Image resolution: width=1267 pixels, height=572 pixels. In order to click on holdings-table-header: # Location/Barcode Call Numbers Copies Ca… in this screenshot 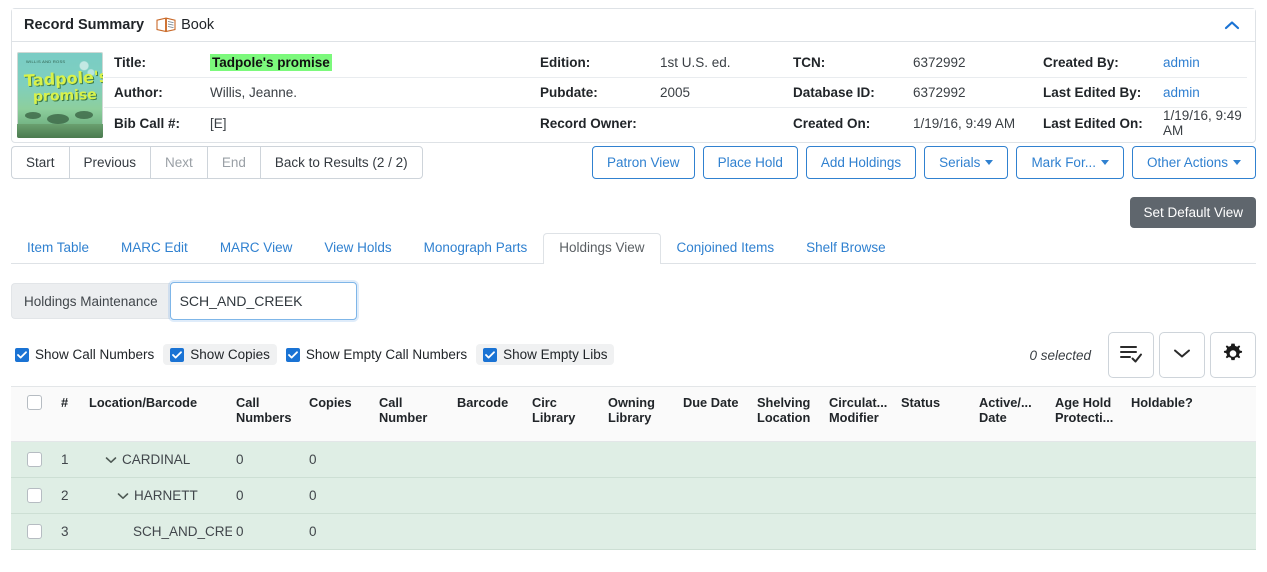, I will do `click(633, 414)`.